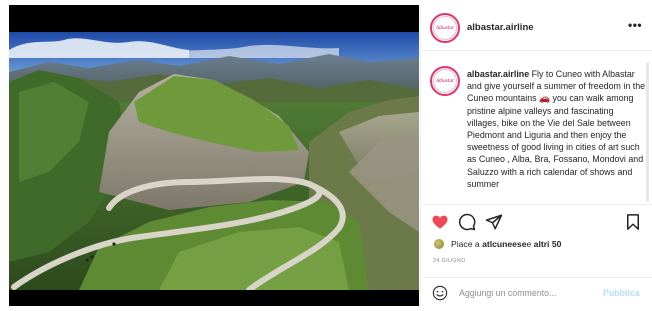  I want to click on publish-button: Pubblica, so click(621, 293).